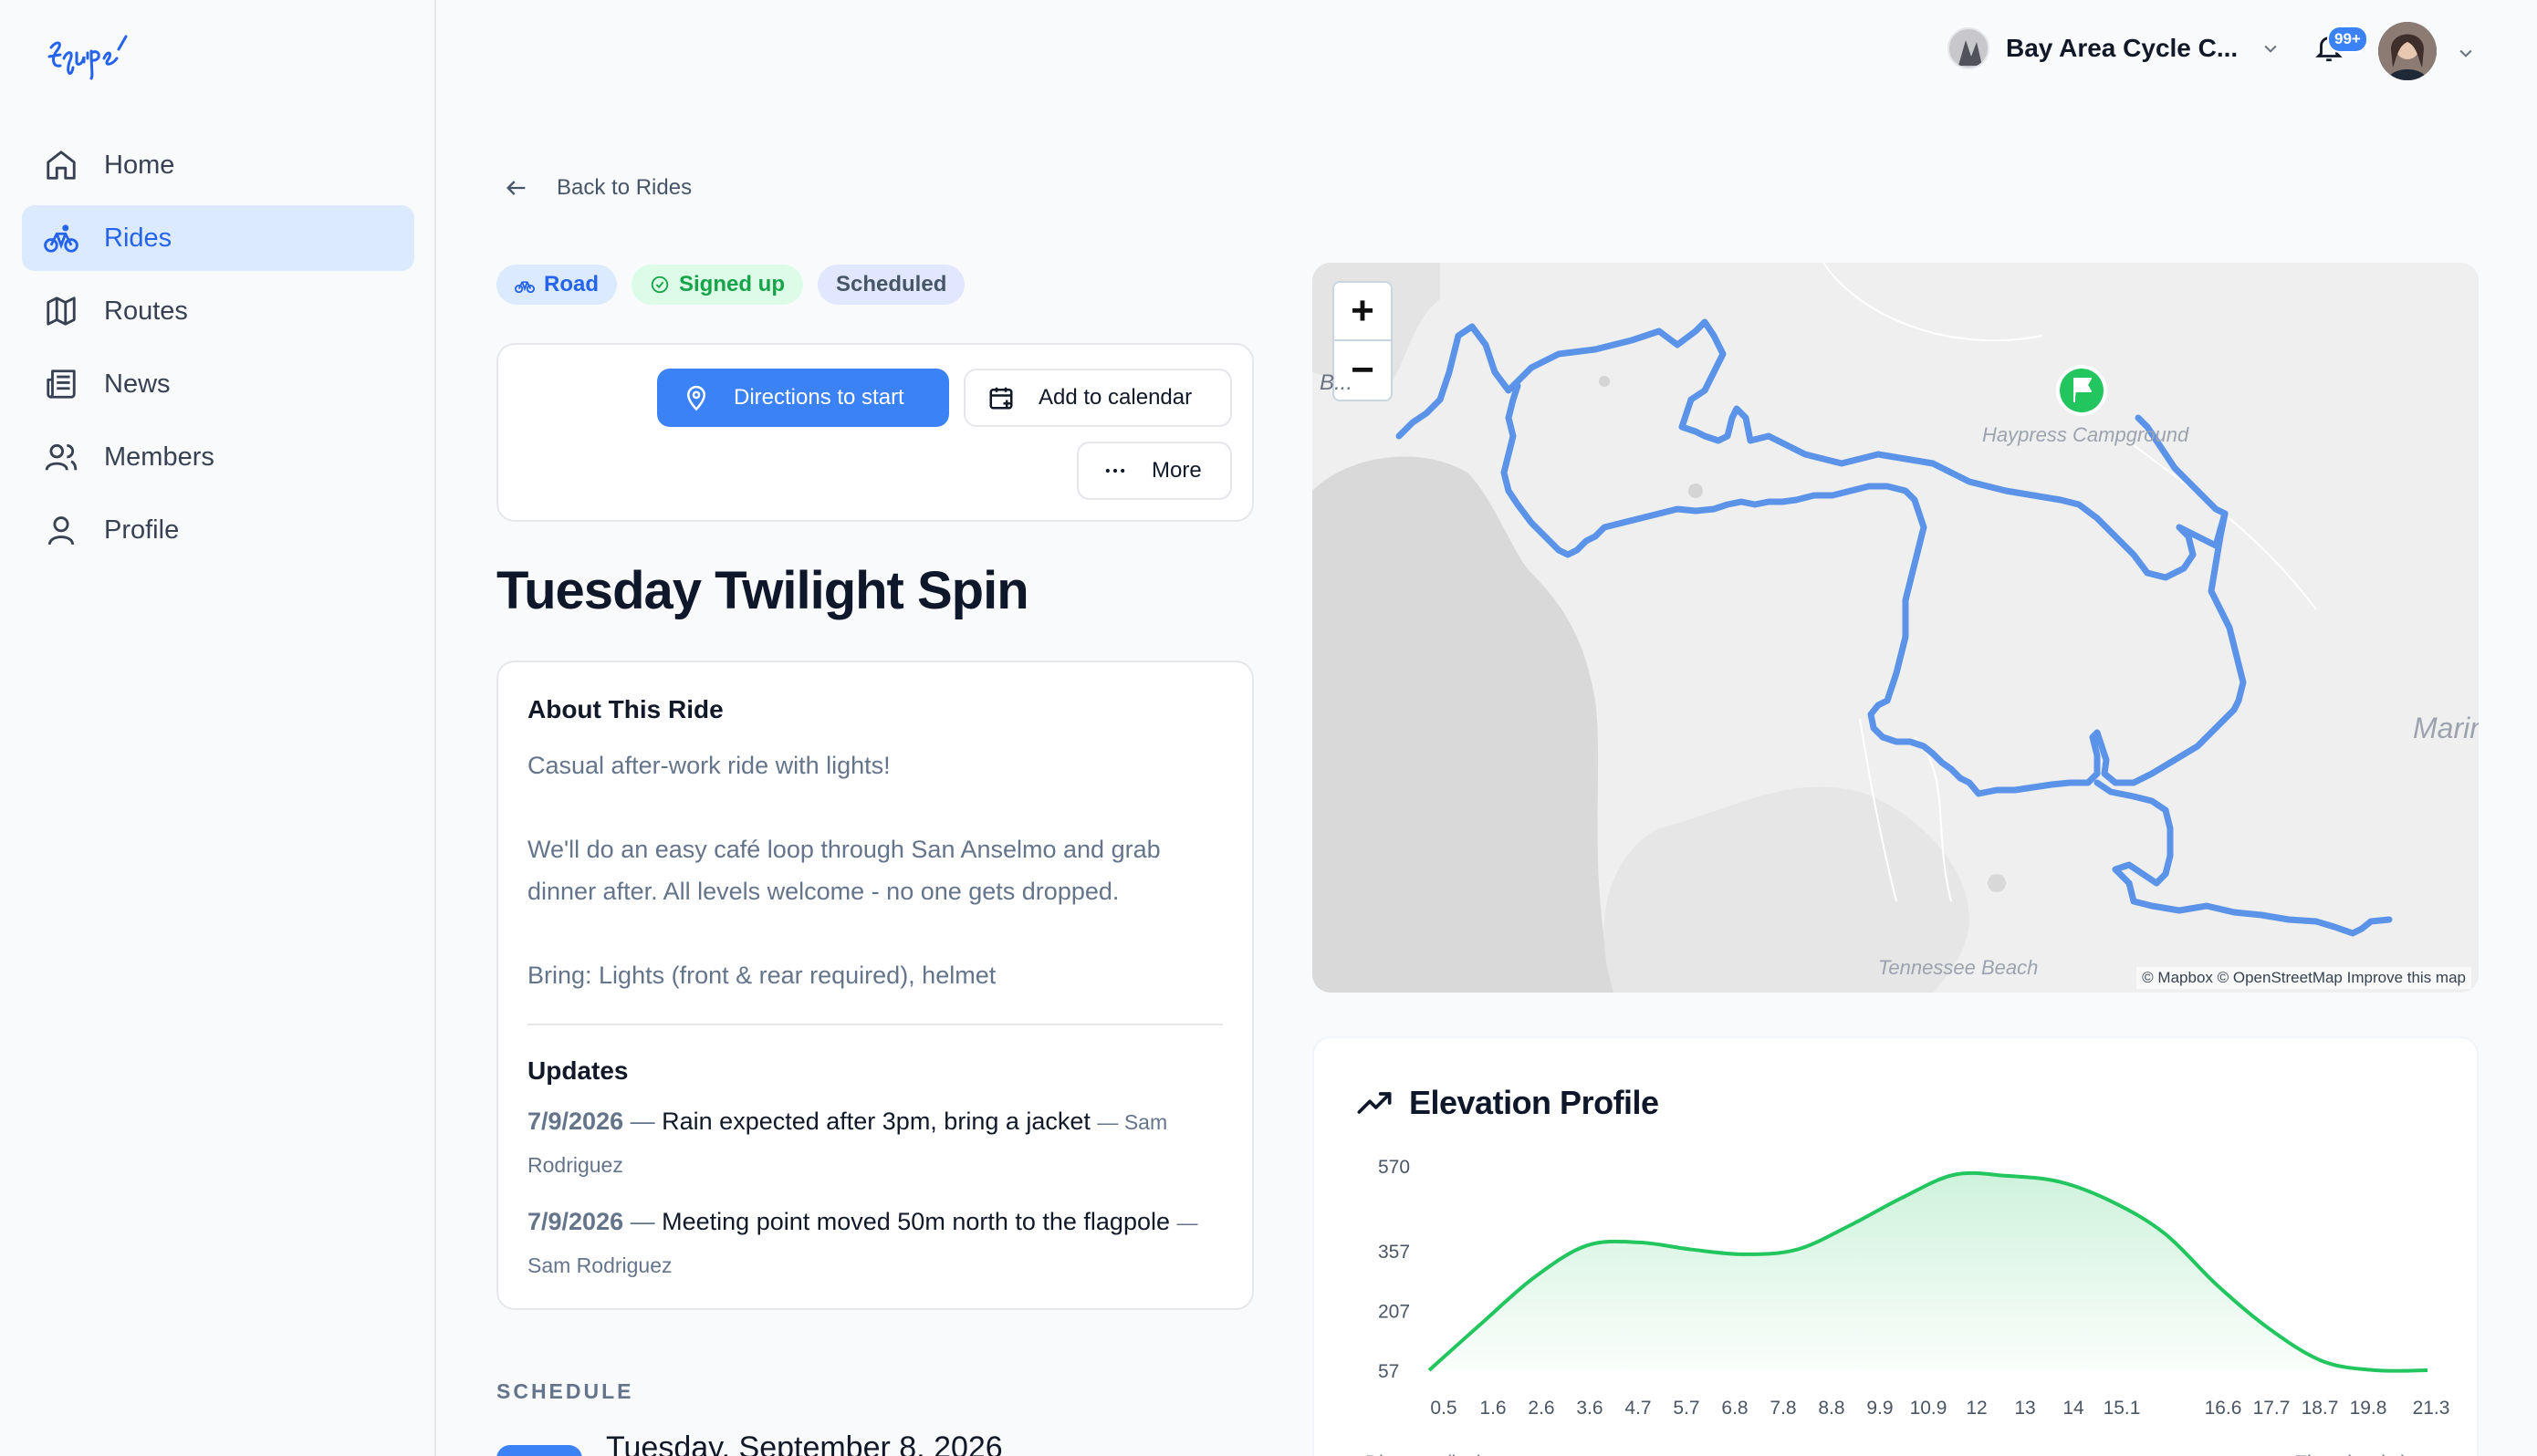 The height and width of the screenshot is (1456, 2537). What do you see at coordinates (1928, 1271) in the screenshot?
I see `elevation-area` at bounding box center [1928, 1271].